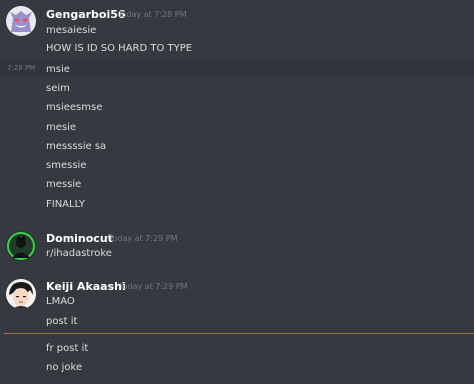 This screenshot has width=474, height=384. What do you see at coordinates (21, 246) in the screenshot?
I see `dominocut-avatar-icon` at bounding box center [21, 246].